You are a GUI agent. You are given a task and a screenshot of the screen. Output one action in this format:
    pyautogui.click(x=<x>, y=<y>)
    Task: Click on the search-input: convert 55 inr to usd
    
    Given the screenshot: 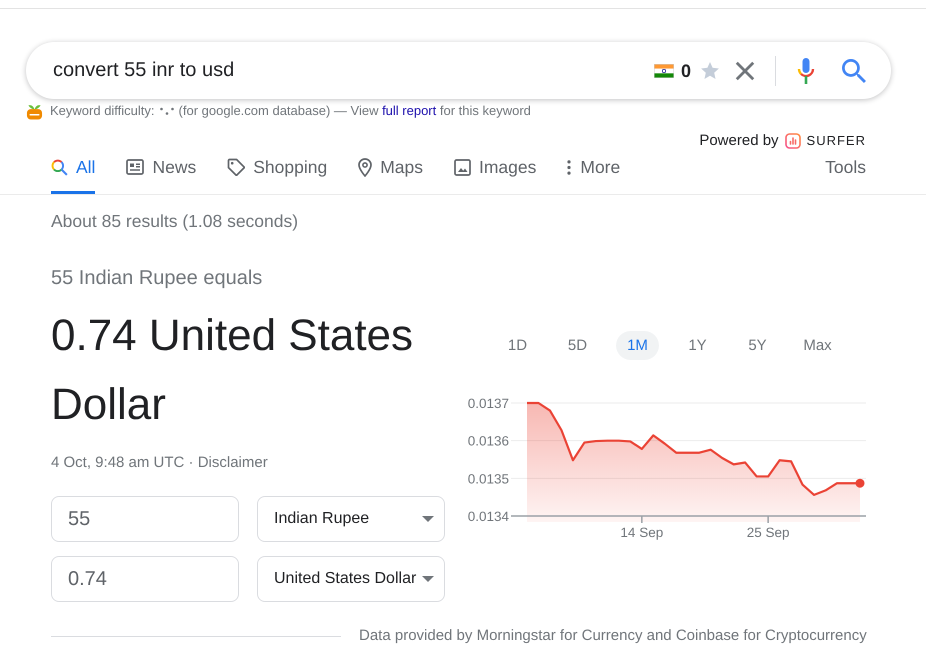 What is the action you would take?
    pyautogui.click(x=348, y=71)
    